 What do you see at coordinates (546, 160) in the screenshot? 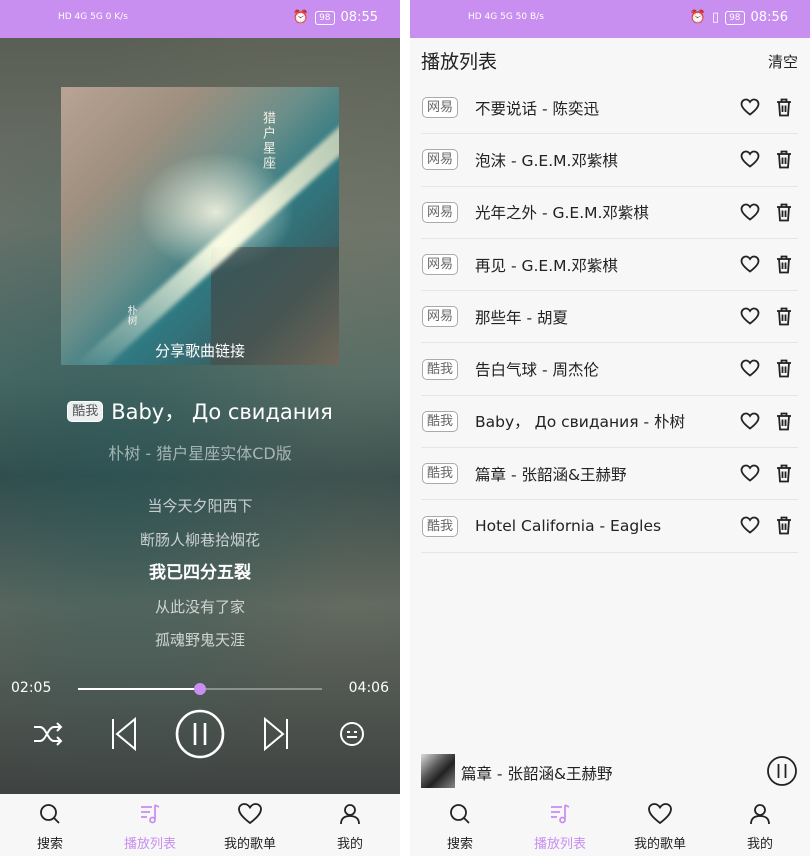
I see `song-name: 泡沫 - G.E.M.邓紫棋` at bounding box center [546, 160].